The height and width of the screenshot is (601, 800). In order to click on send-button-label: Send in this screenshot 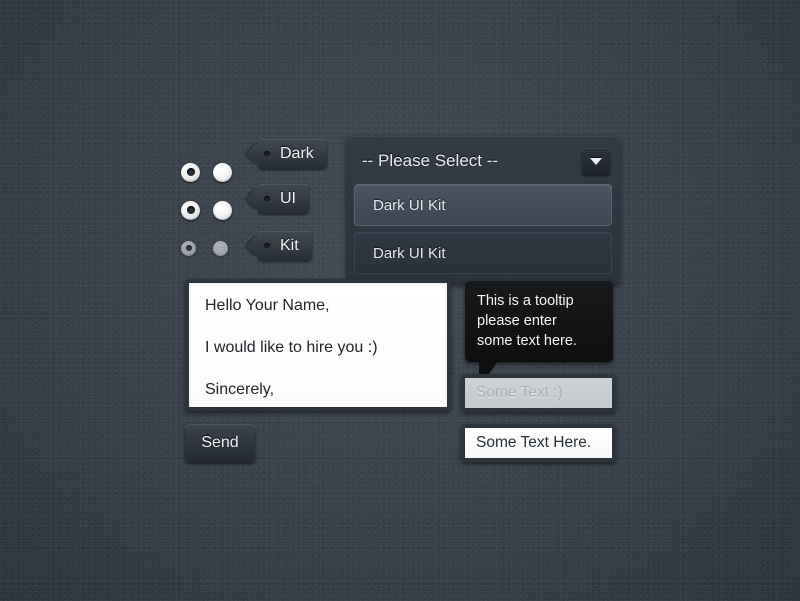, I will do `click(220, 442)`.